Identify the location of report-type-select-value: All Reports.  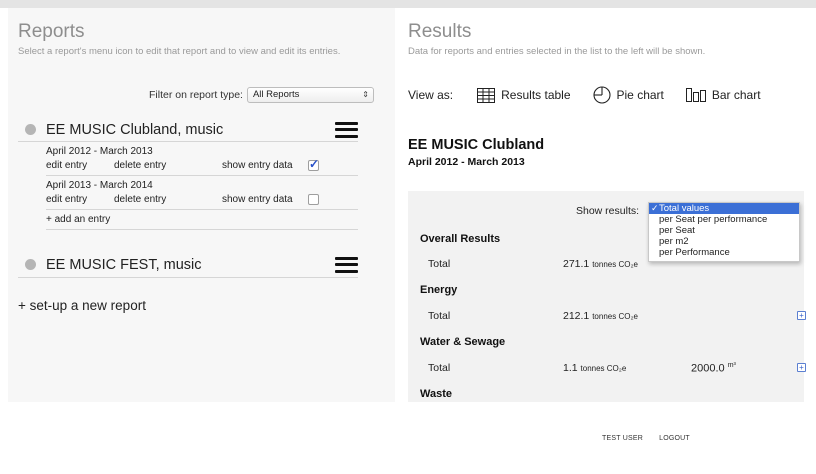
(276, 94).